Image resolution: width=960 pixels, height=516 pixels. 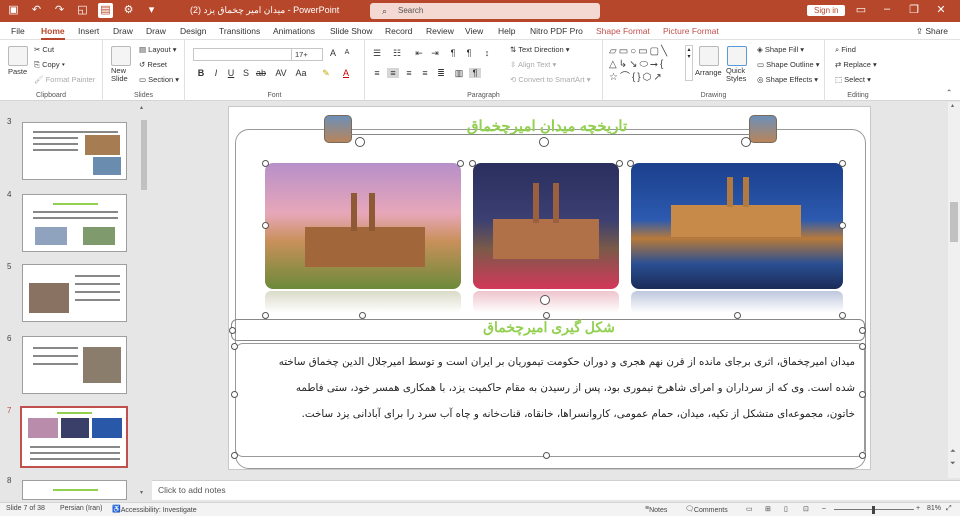 I want to click on shadow-icon: S, so click(x=246, y=73).